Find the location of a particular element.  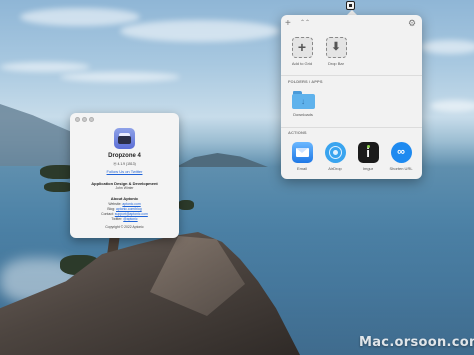

action-email-label: Email is located at coordinates (301, 168).